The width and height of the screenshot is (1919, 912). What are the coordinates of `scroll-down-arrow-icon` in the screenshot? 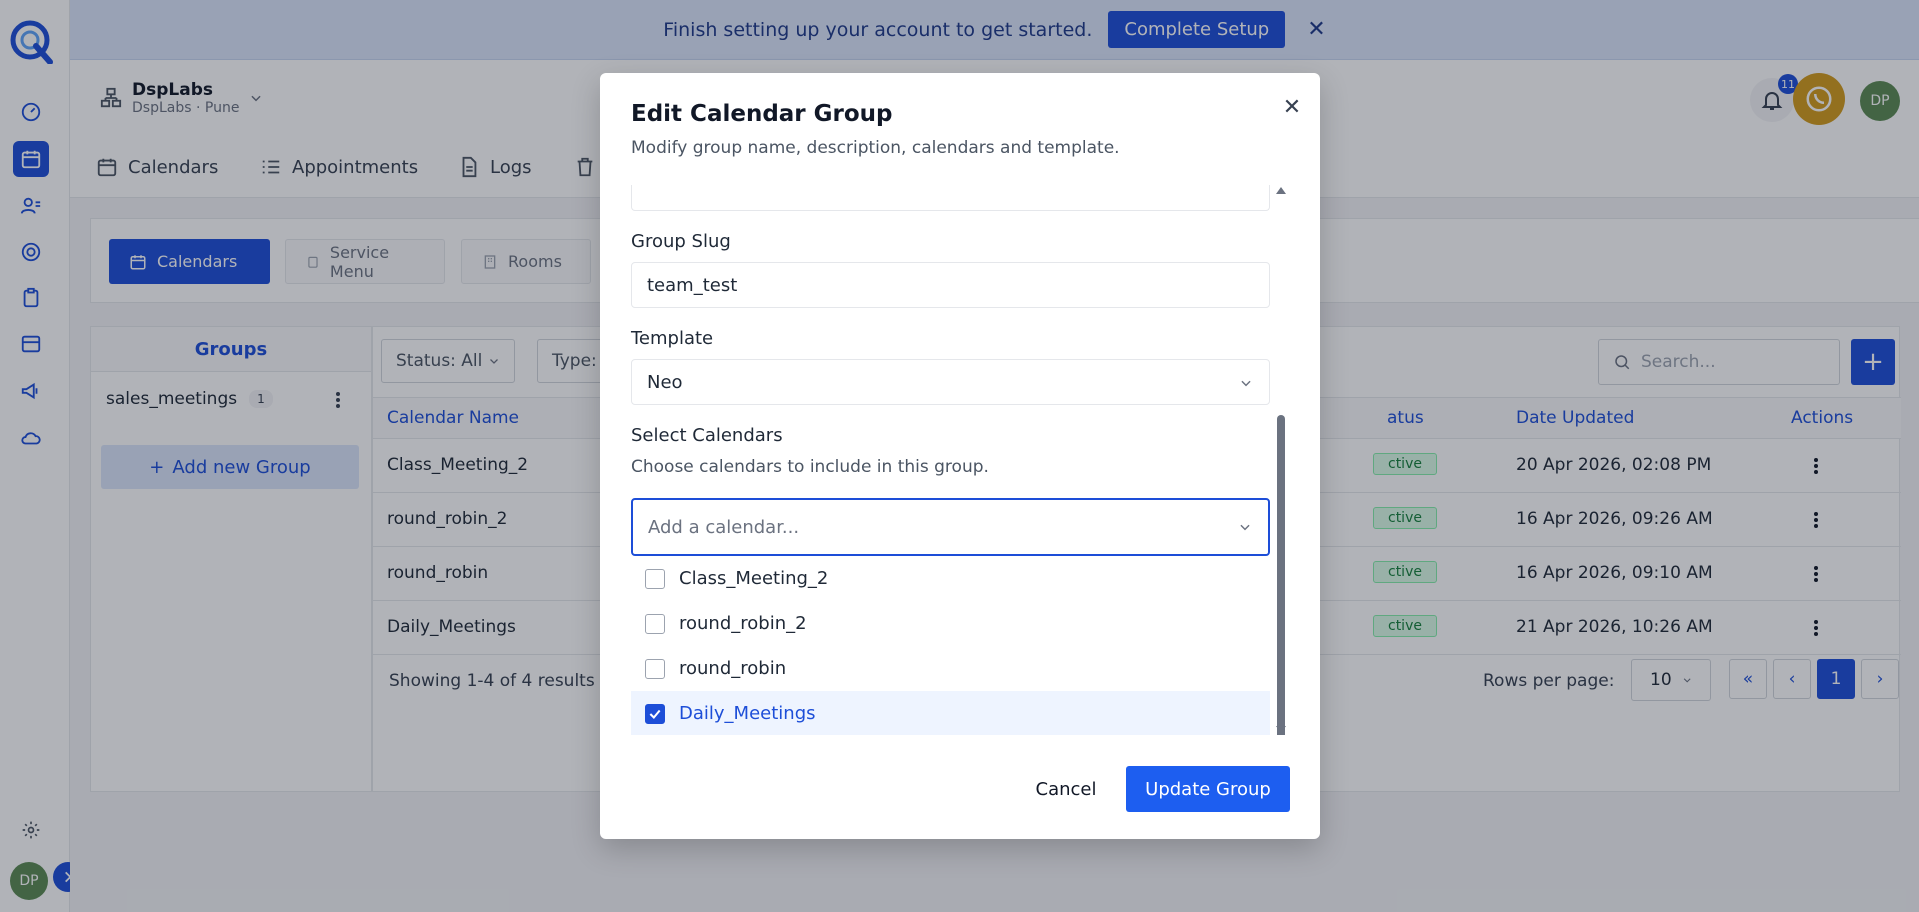 It's located at (1281, 730).